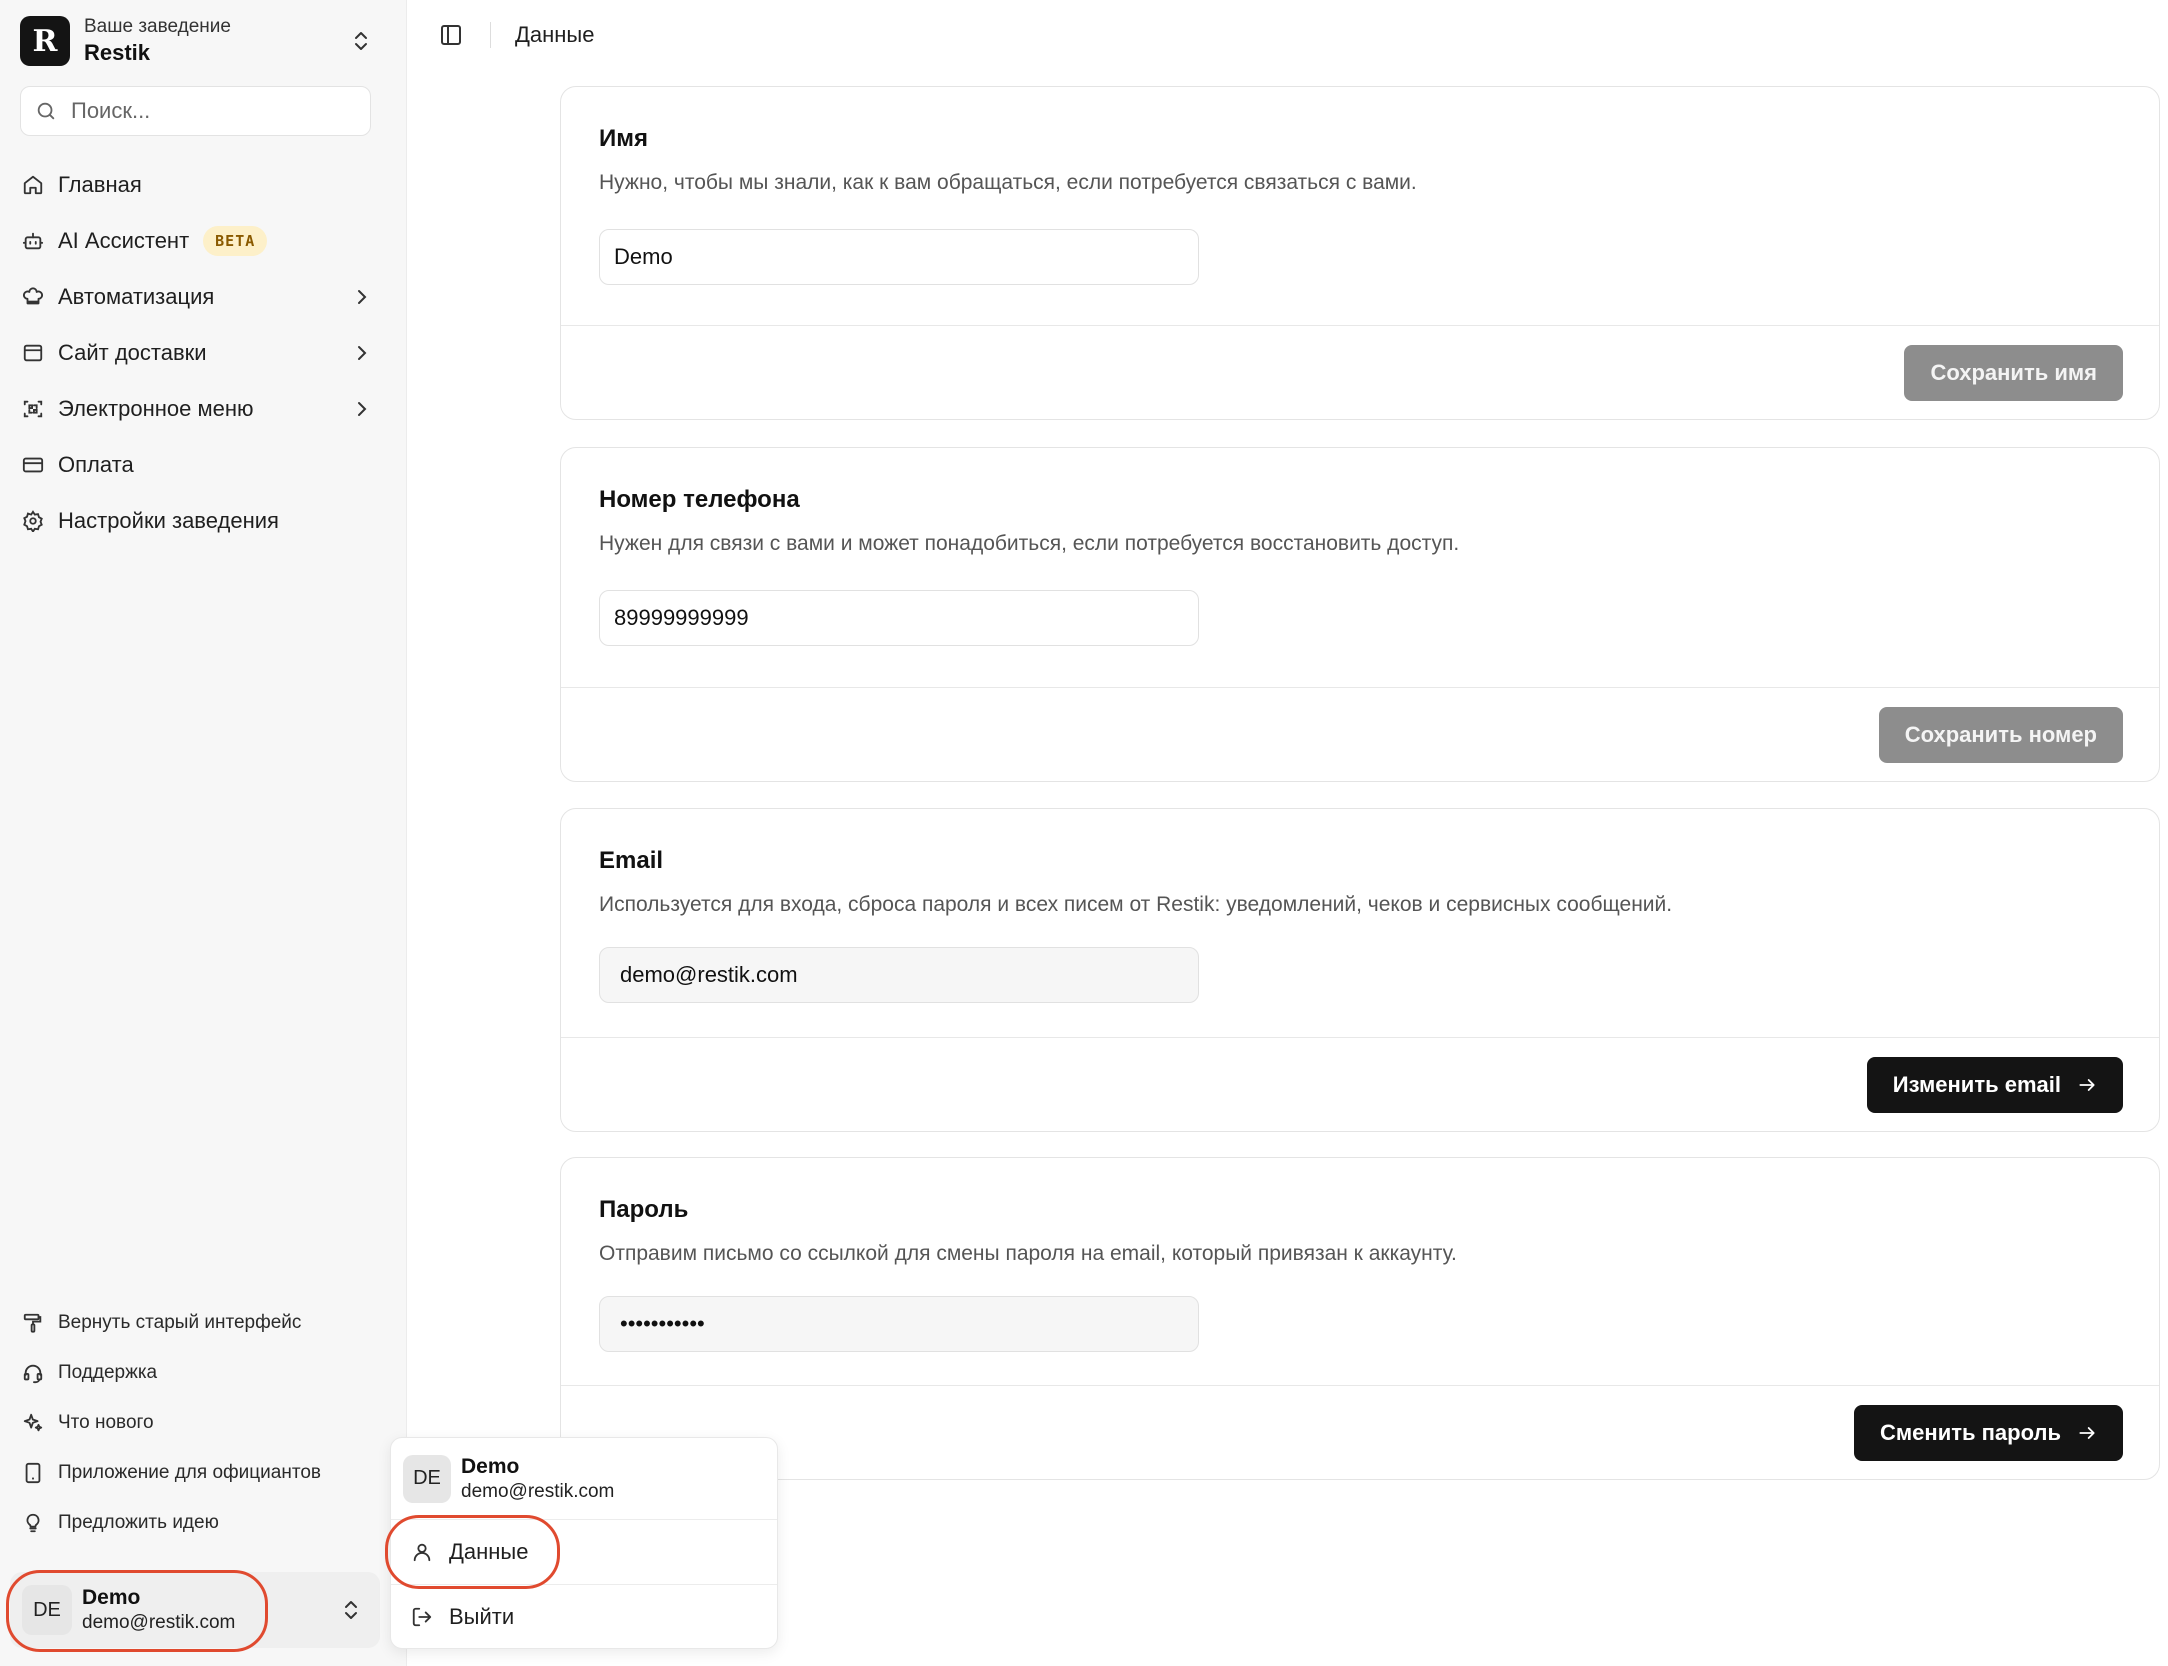  What do you see at coordinates (33, 353) in the screenshot?
I see `browser-icon` at bounding box center [33, 353].